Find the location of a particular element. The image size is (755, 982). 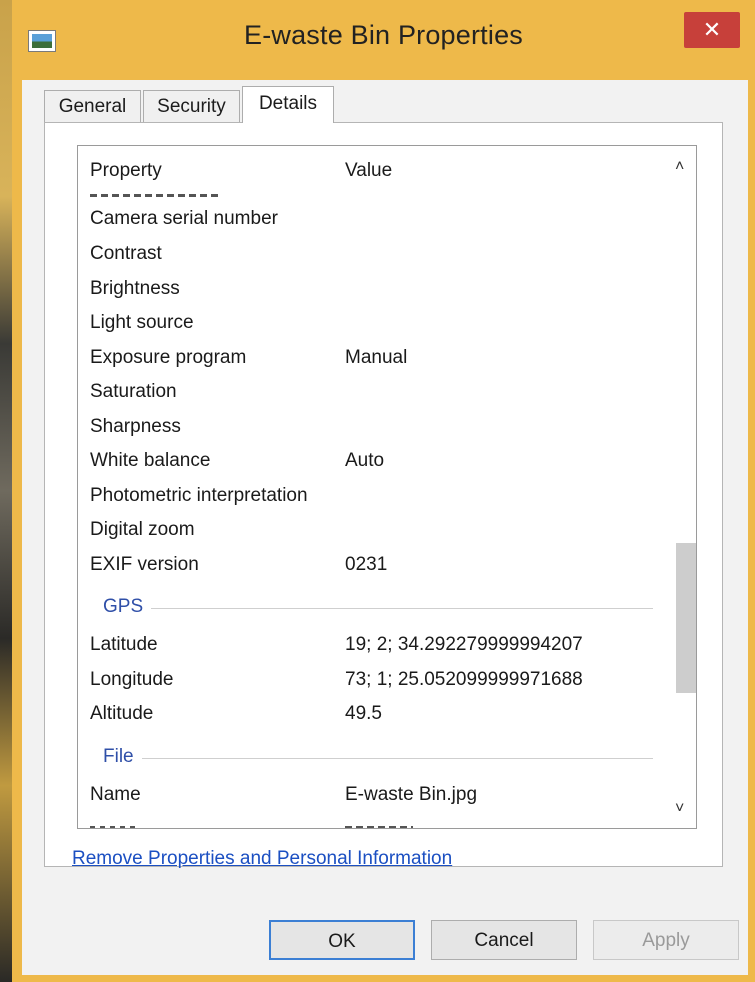

property-name: Altitude is located at coordinates (122, 713).